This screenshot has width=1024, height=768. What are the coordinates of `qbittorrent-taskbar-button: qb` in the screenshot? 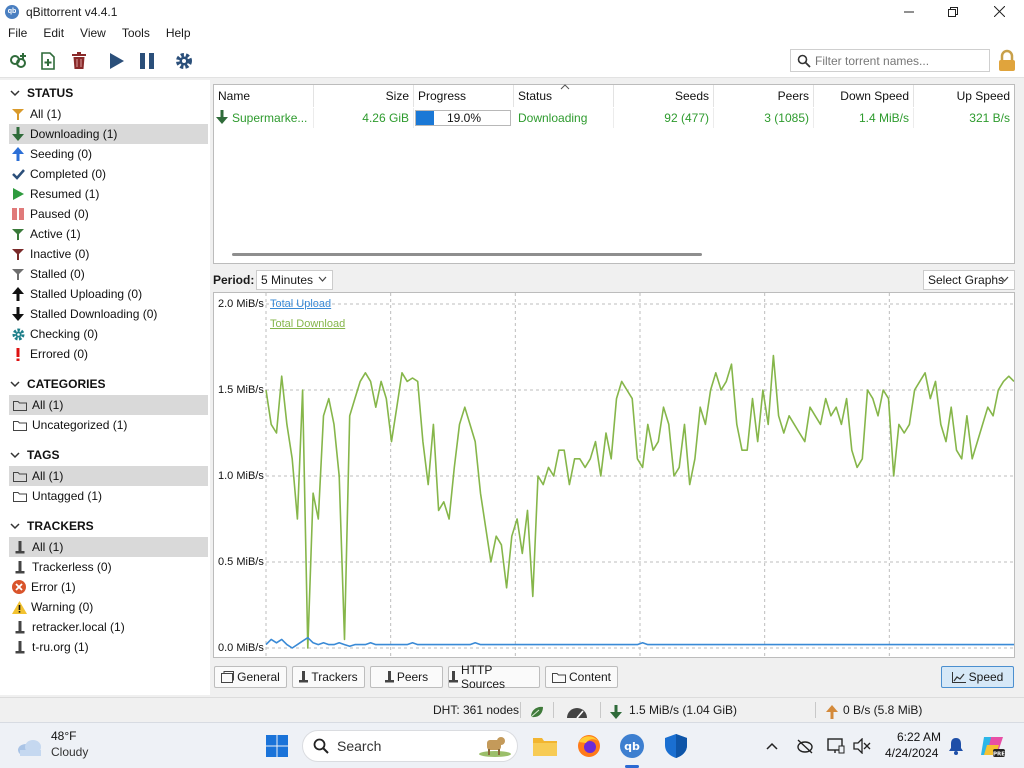 It's located at (632, 746).